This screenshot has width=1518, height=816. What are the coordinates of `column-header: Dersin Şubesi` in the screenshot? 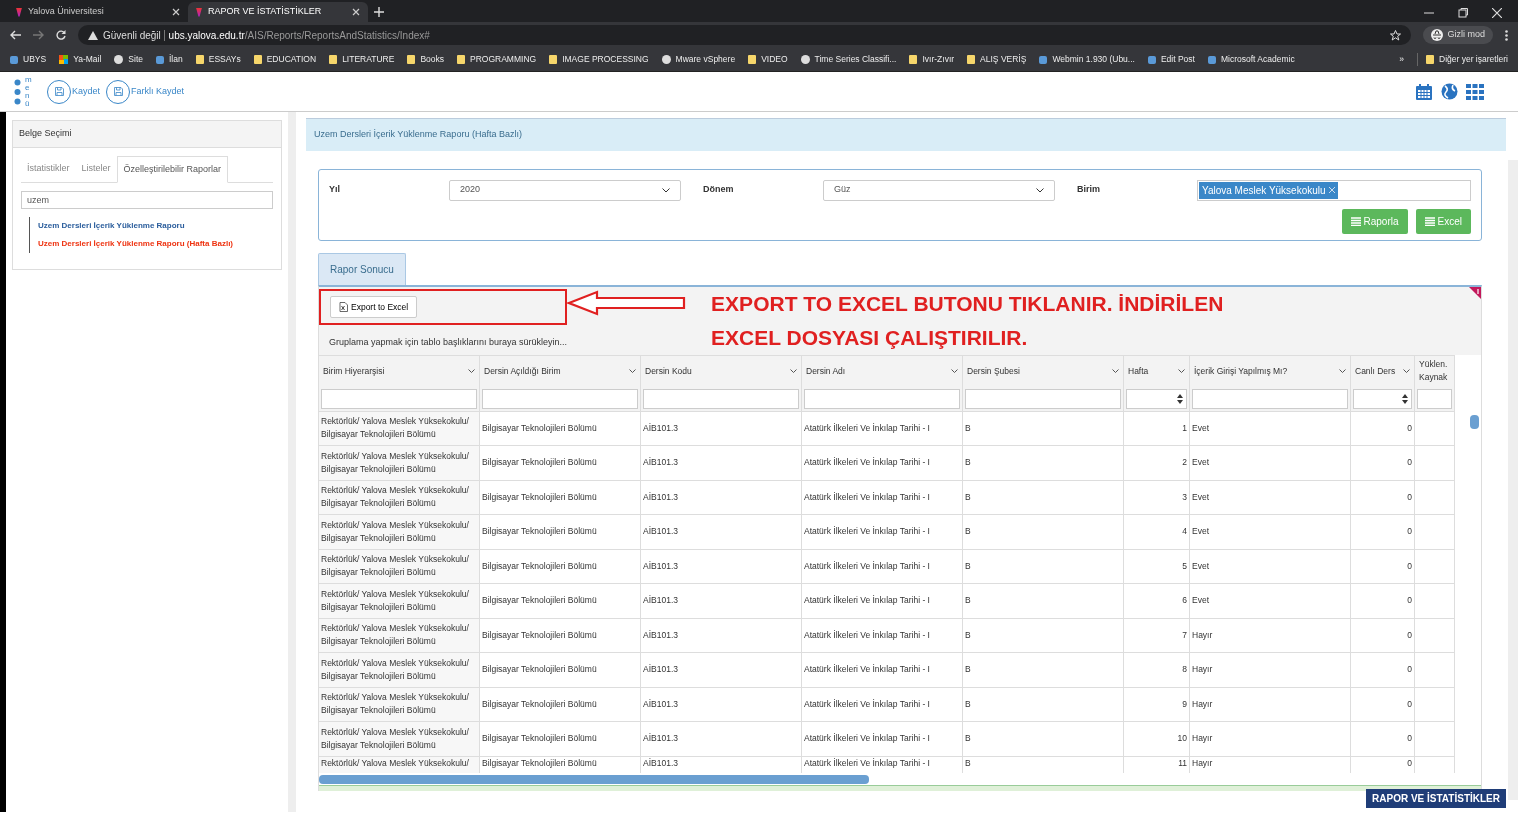 It's located at (1043, 370).